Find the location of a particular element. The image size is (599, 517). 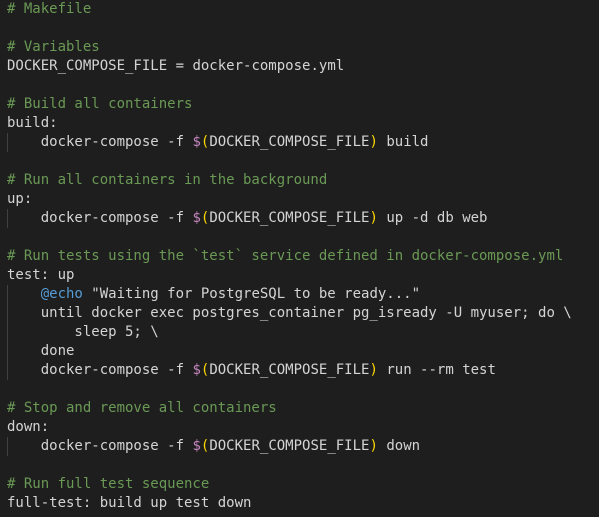

echo-command: @echo is located at coordinates (61, 294).